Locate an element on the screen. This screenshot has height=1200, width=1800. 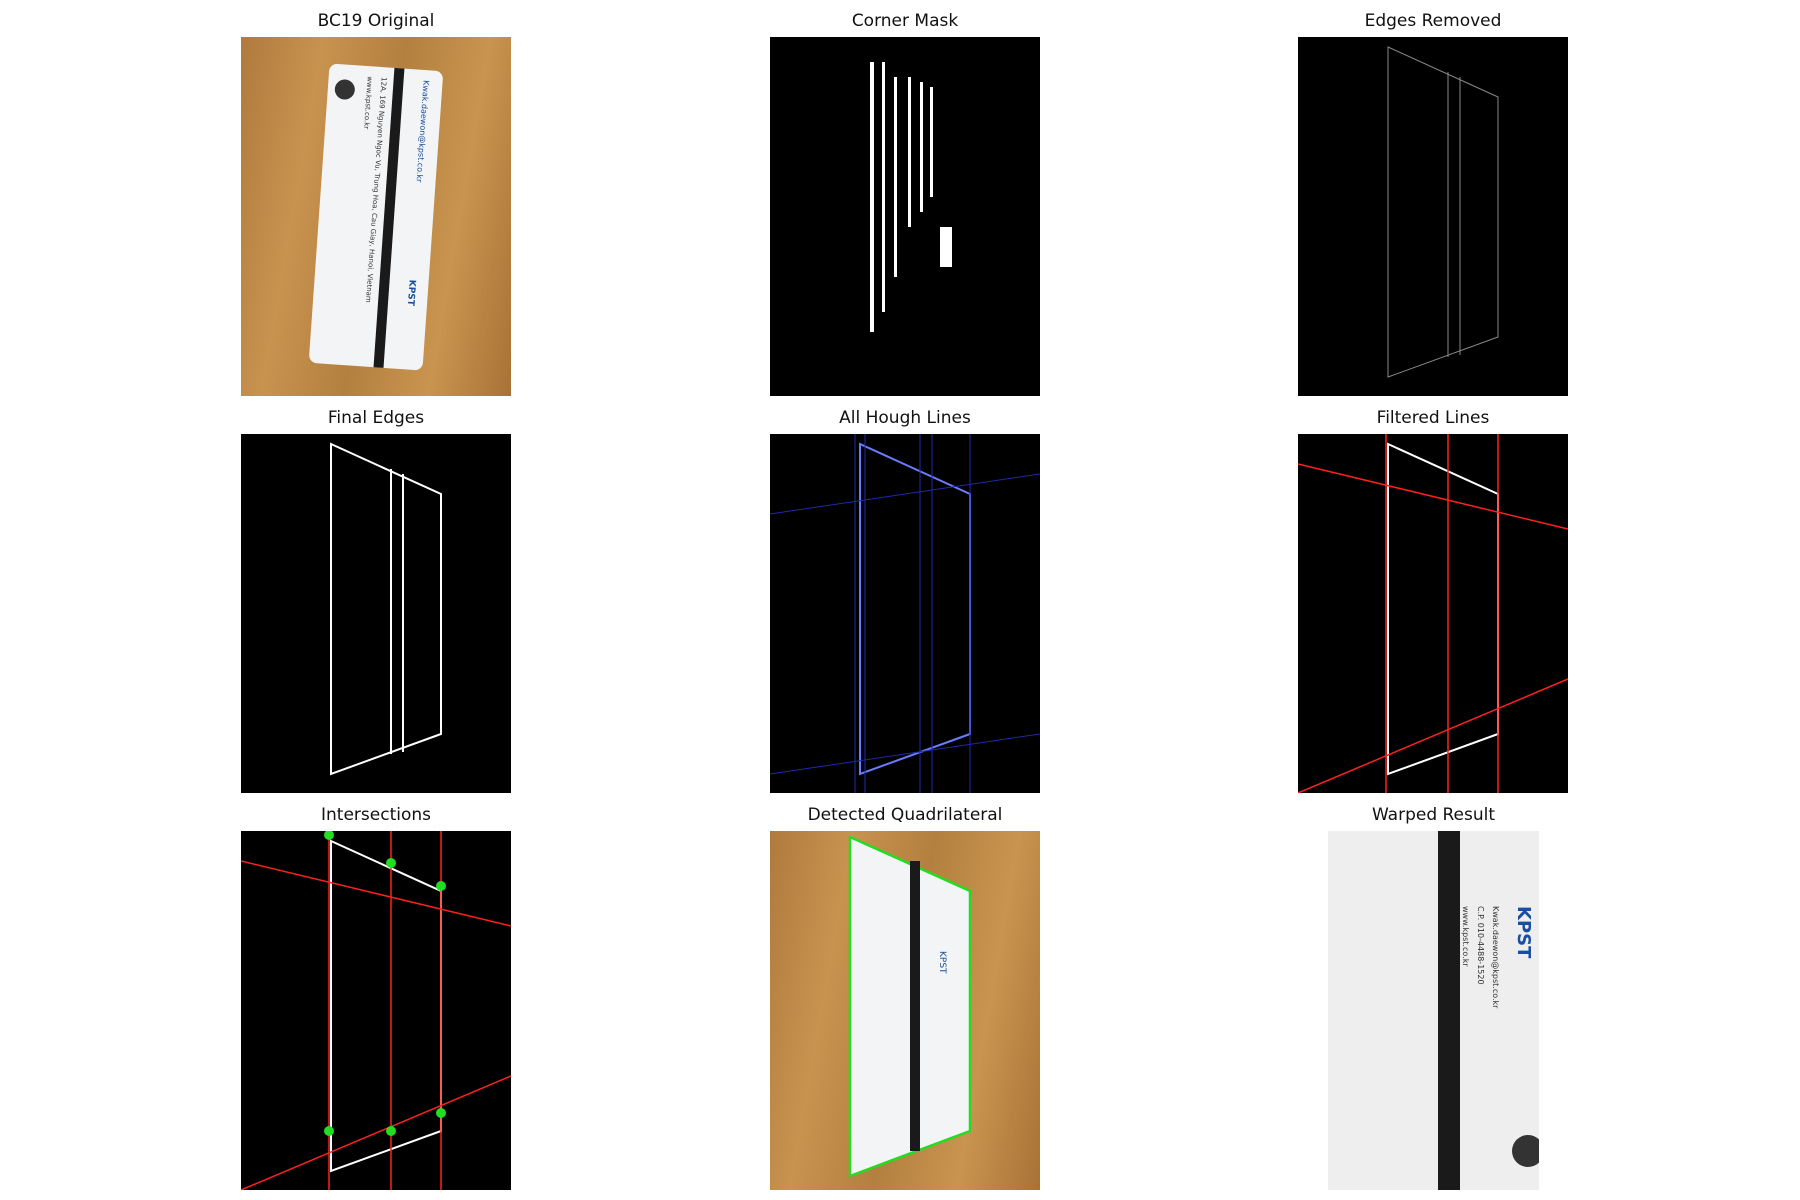
panel-title: Edges Removed is located at coordinates (1433, 21).